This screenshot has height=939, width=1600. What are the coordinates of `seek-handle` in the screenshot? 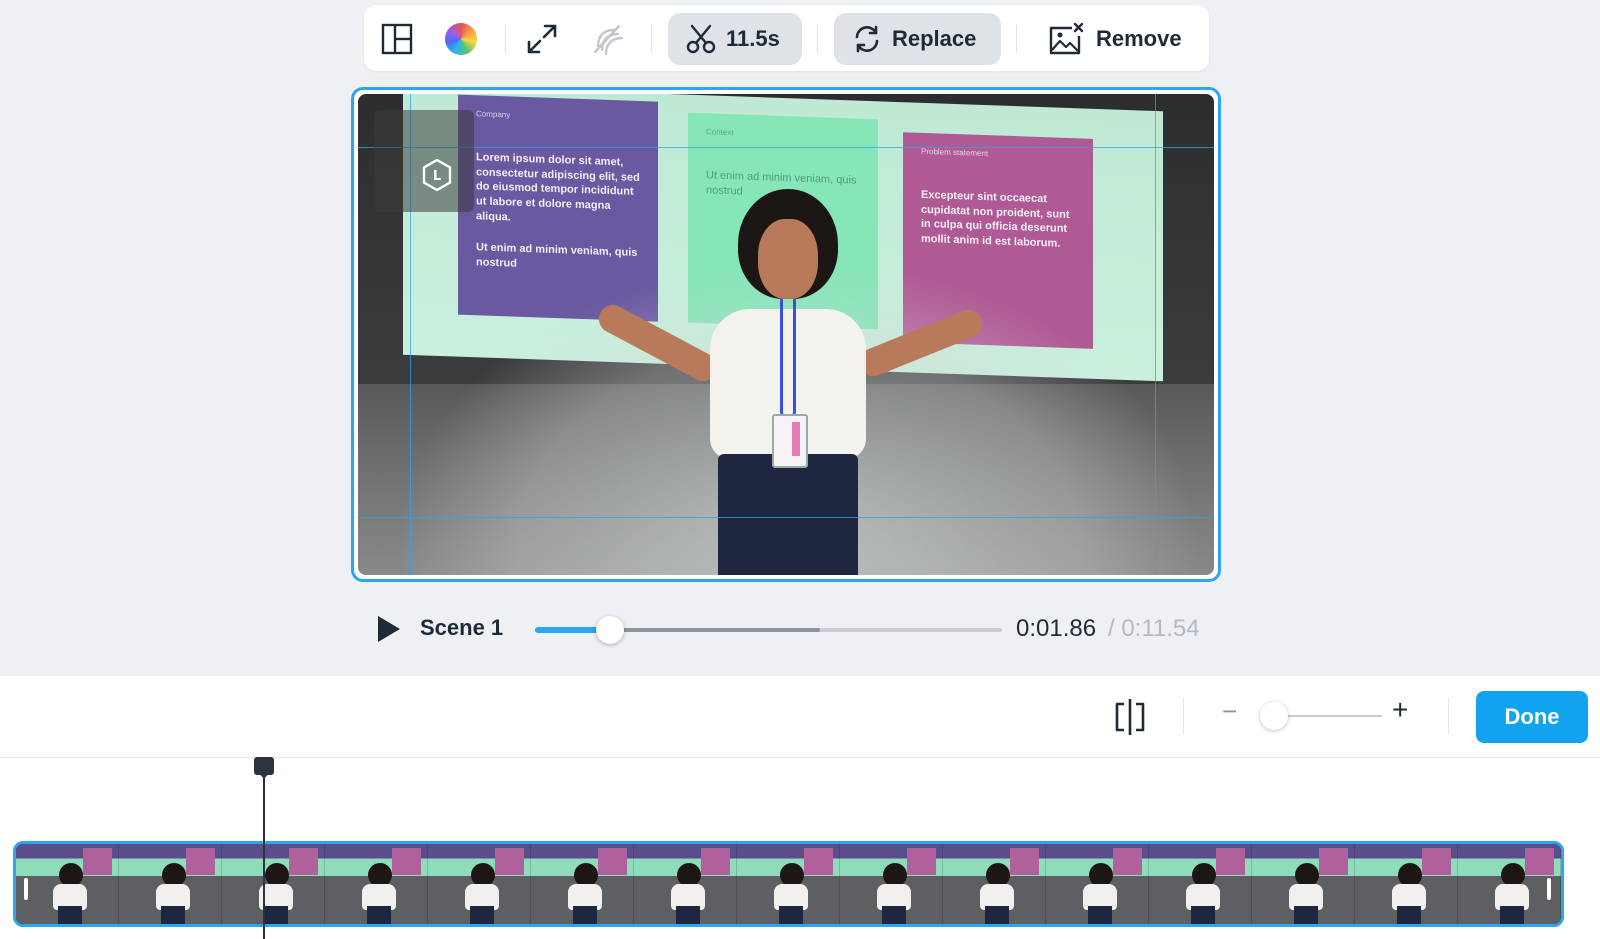 It's located at (610, 630).